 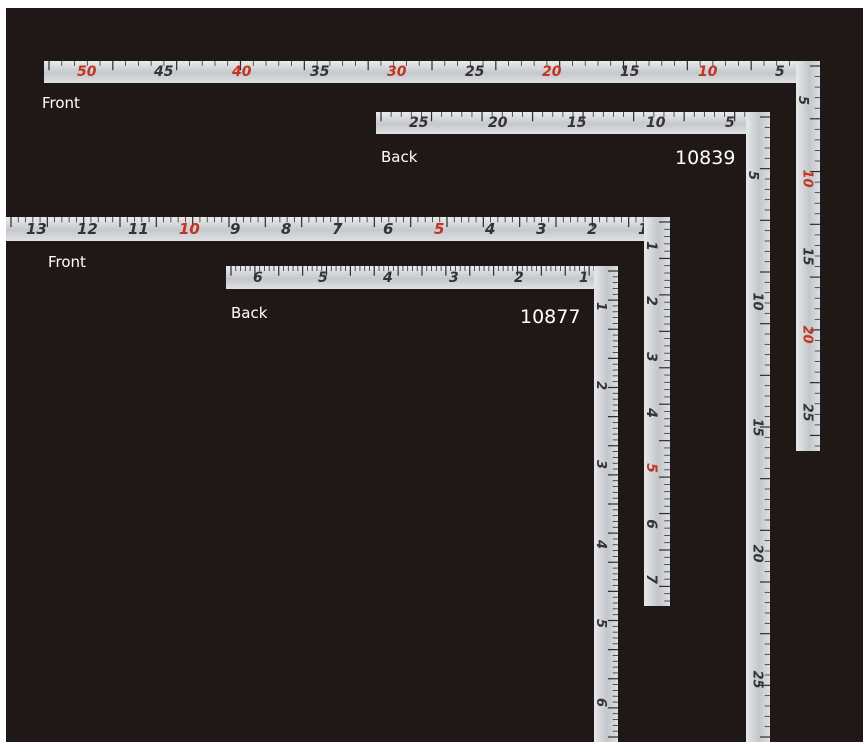 What do you see at coordinates (87, 229) in the screenshot?
I see `ruler-numeral: 12` at bounding box center [87, 229].